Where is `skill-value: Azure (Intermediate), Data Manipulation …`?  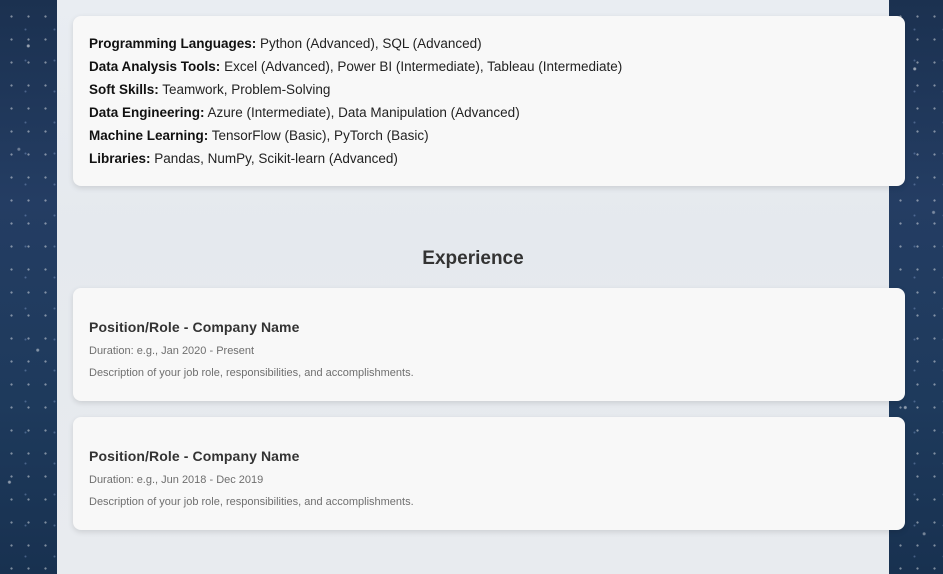
skill-value: Azure (Intermediate), Data Manipulation … is located at coordinates (363, 112).